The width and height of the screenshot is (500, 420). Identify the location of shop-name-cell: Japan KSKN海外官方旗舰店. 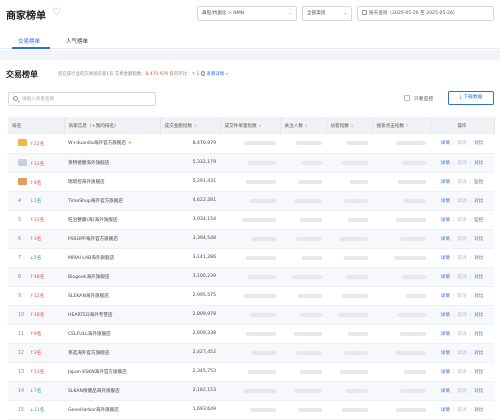
(112, 372).